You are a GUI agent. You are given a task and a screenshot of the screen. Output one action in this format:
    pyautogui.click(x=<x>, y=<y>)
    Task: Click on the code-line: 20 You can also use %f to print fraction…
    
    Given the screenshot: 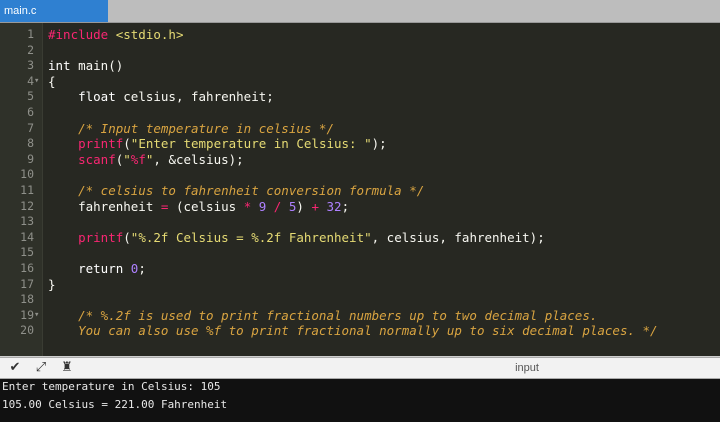 What is the action you would take?
    pyautogui.click(x=360, y=331)
    